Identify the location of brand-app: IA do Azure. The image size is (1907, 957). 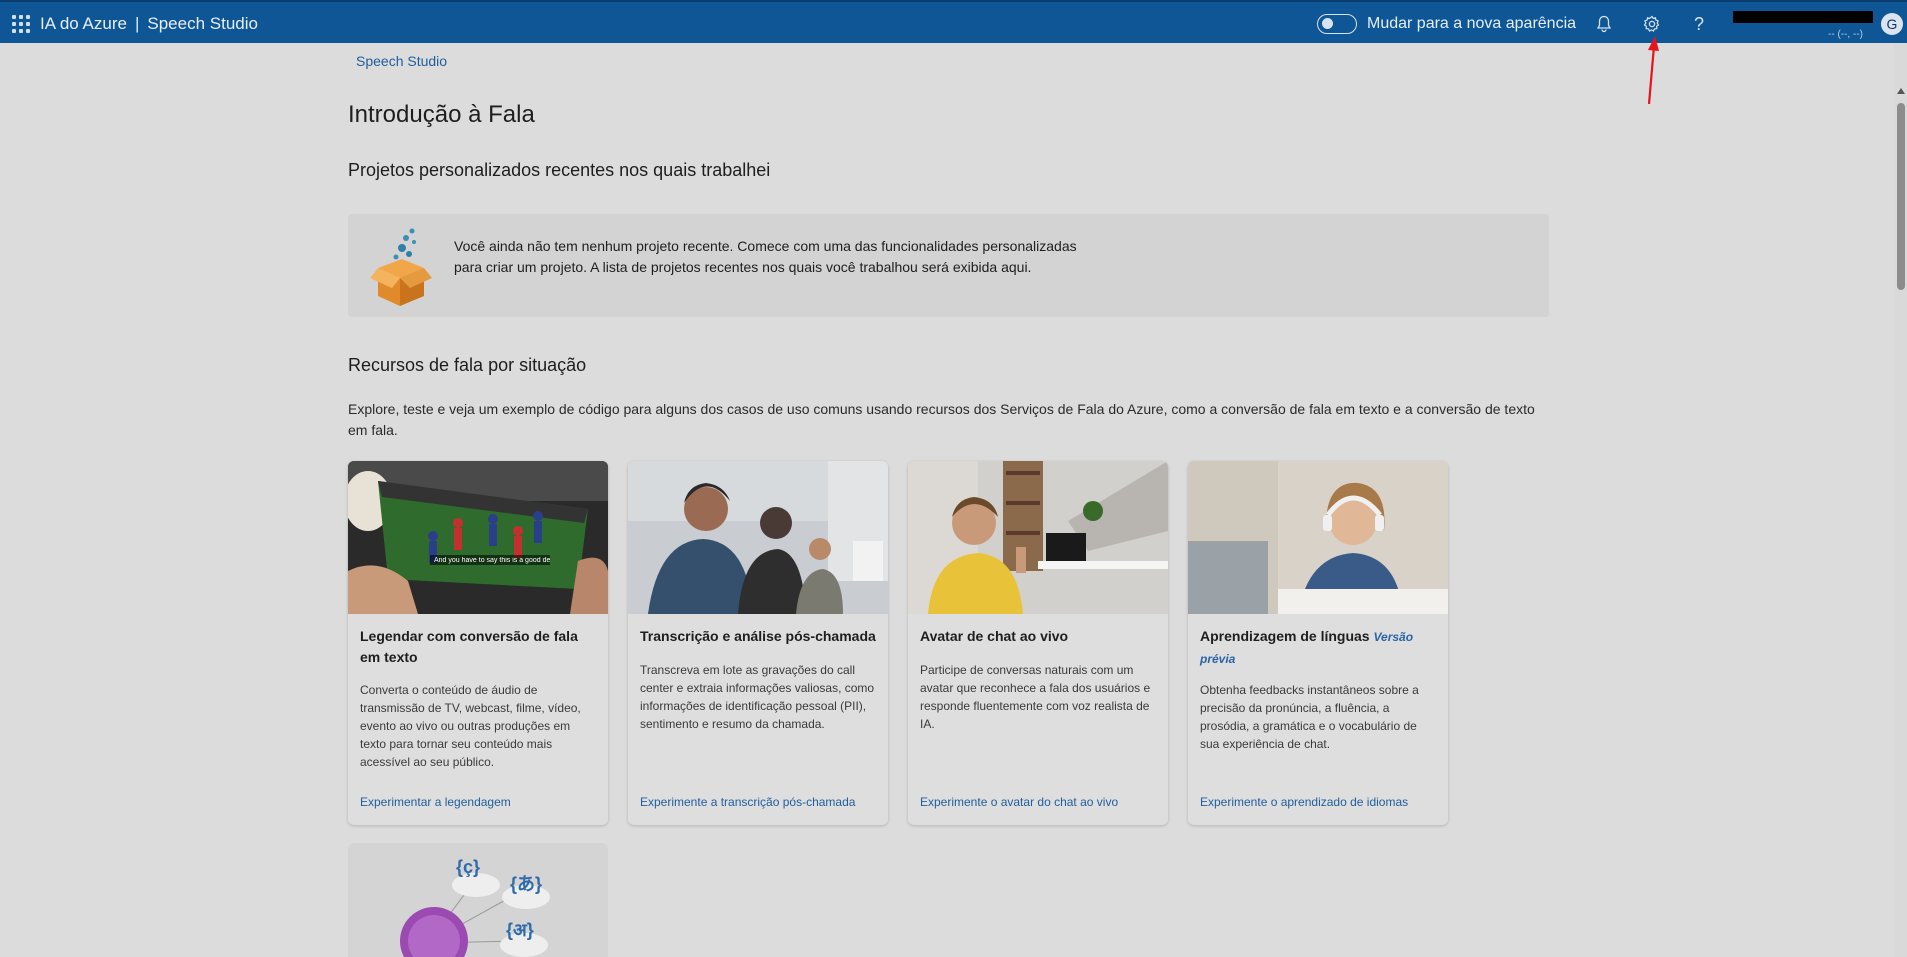
(83, 23).